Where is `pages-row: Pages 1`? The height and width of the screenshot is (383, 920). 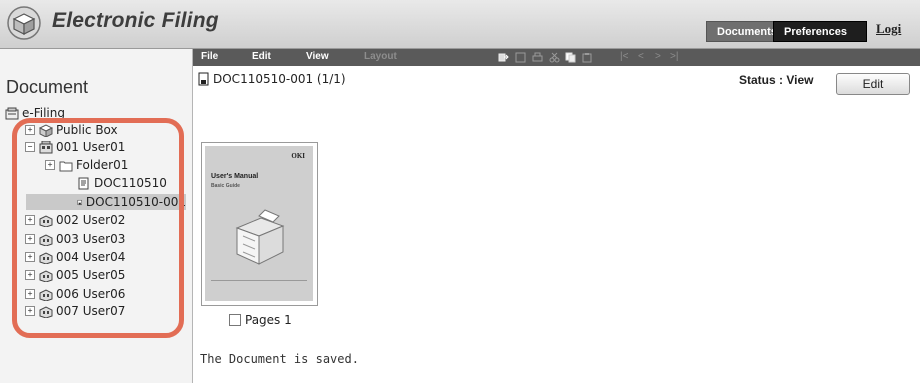
pages-row: Pages 1 is located at coordinates (260, 320).